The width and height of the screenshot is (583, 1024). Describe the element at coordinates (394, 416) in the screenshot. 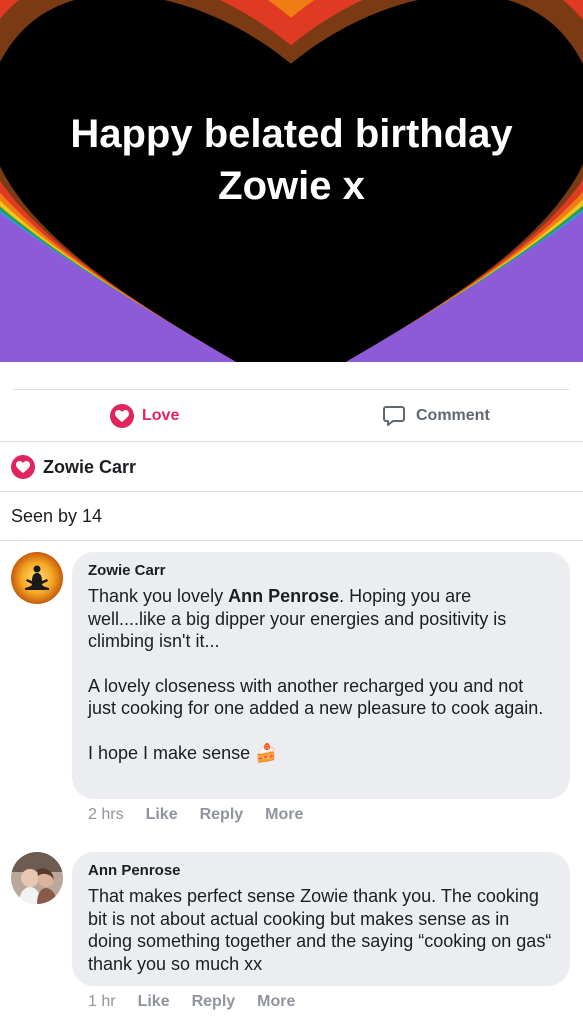

I see `comment-bubble-icon` at that location.